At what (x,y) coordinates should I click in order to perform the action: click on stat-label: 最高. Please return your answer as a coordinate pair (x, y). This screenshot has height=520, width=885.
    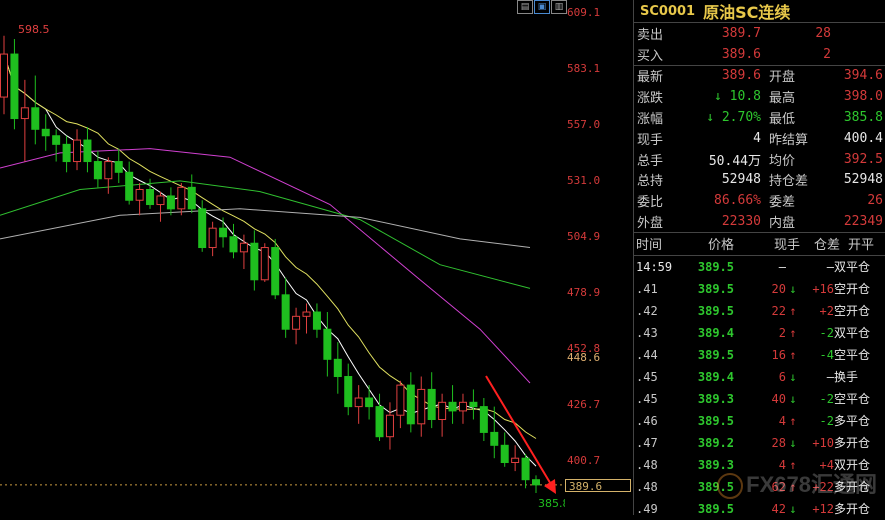
    Looking at the image, I should click on (782, 99).